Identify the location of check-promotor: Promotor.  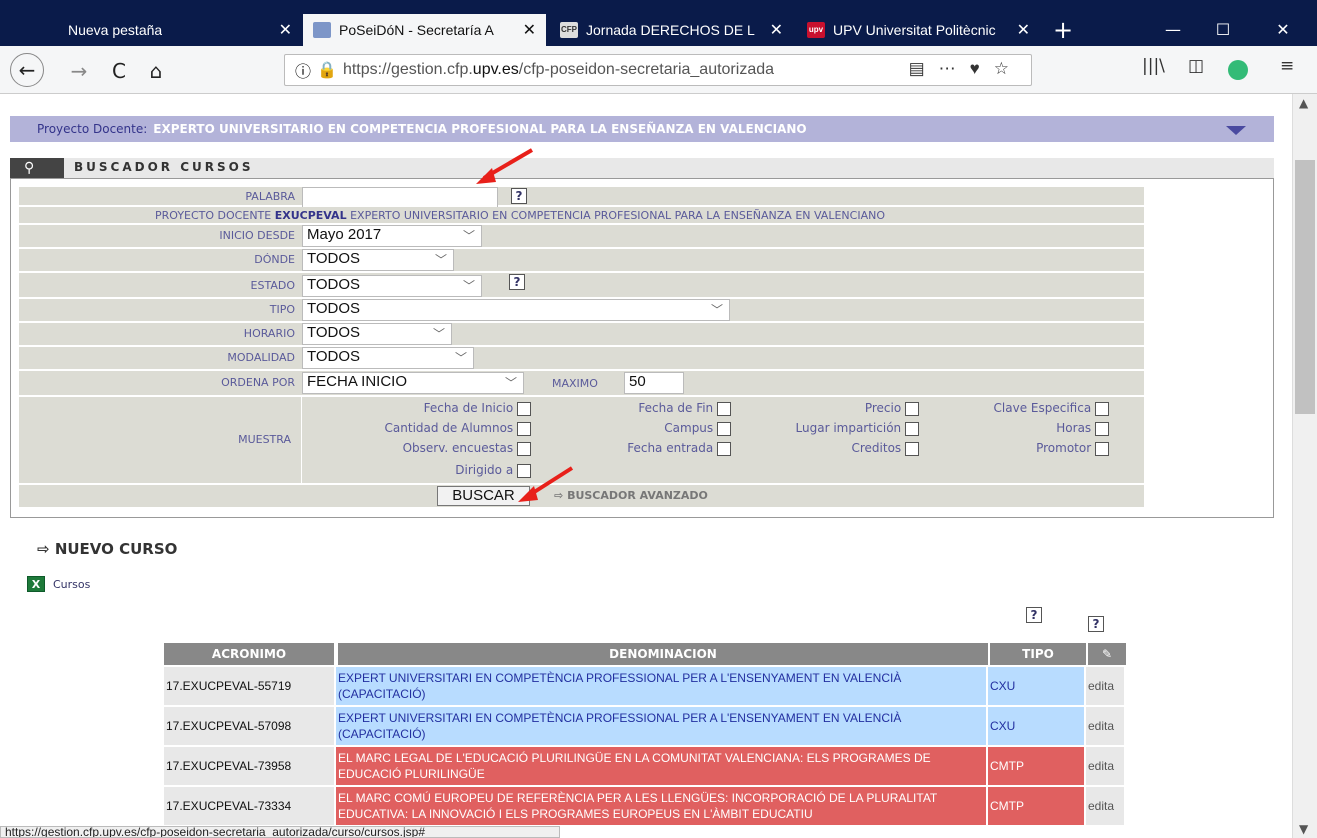
(1004, 448).